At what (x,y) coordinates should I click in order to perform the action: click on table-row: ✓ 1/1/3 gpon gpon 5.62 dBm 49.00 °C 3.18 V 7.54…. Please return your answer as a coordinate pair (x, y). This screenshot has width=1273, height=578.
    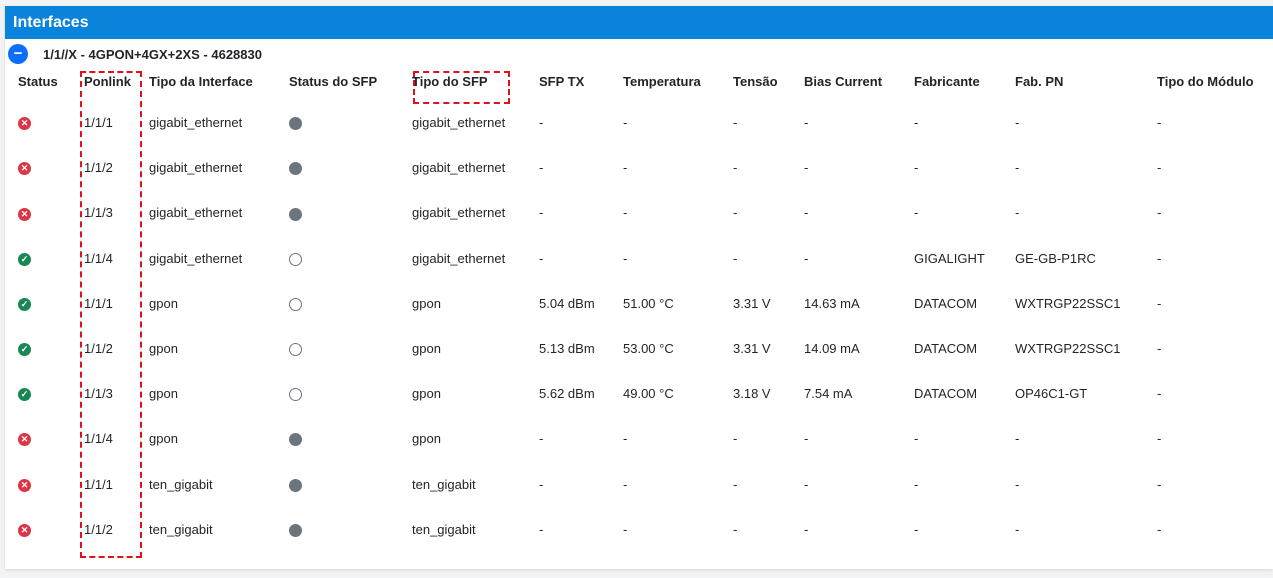
    Looking at the image, I should click on (633, 393).